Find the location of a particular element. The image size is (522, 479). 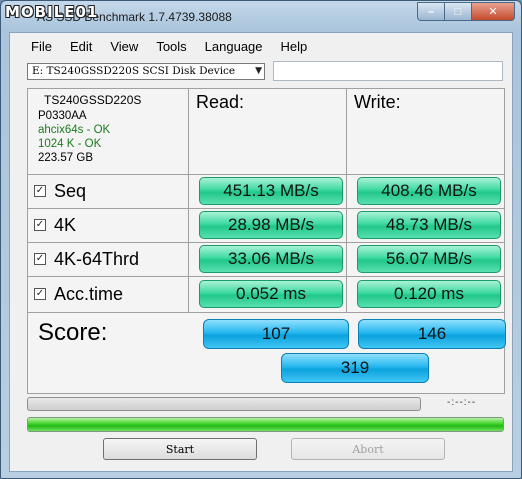

4k-64thrd-label: 4K-64Thrd is located at coordinates (97, 258).